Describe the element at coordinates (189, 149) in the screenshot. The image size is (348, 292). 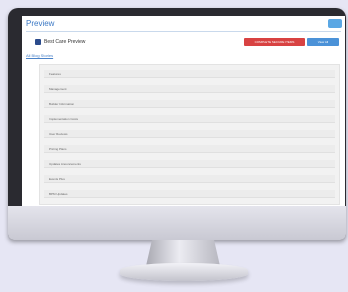
I see `list-item: Pricing Plans` at that location.